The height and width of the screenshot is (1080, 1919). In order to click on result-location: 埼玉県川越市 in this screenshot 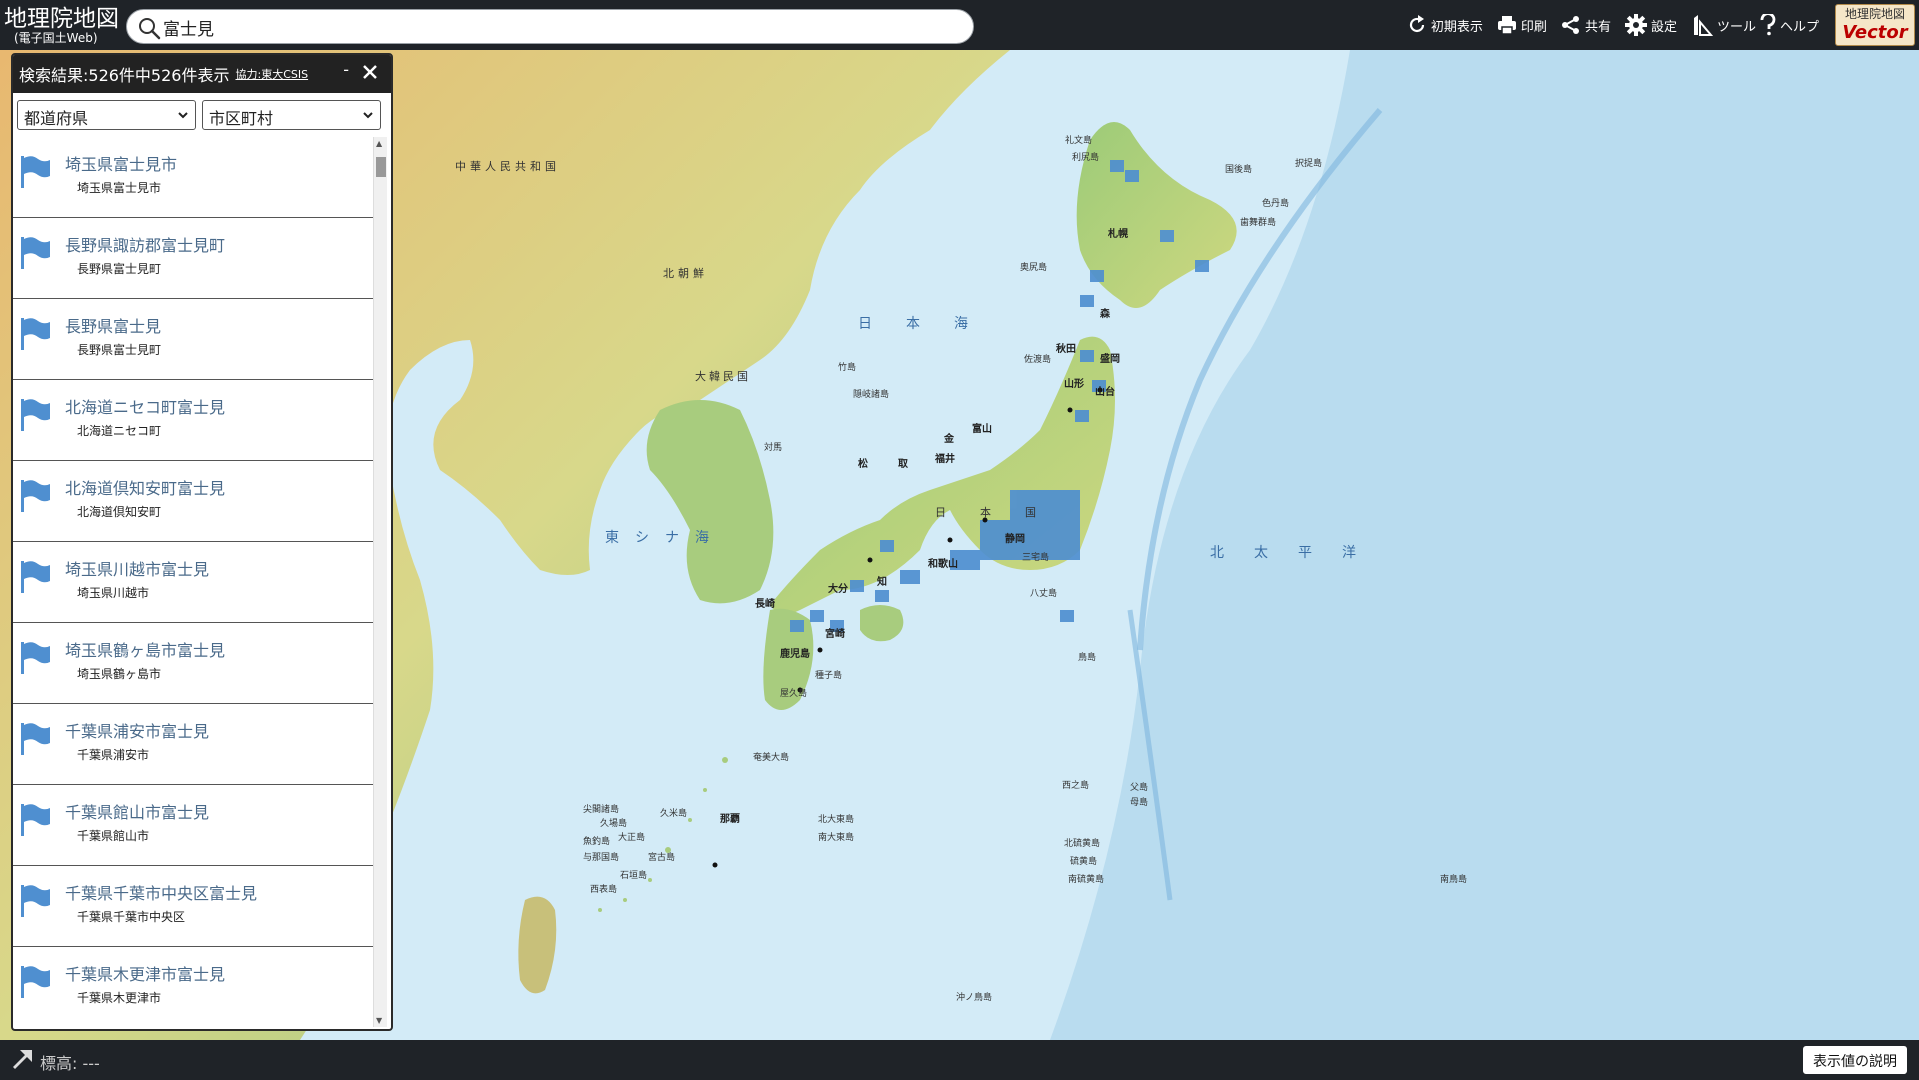, I will do `click(113, 593)`.